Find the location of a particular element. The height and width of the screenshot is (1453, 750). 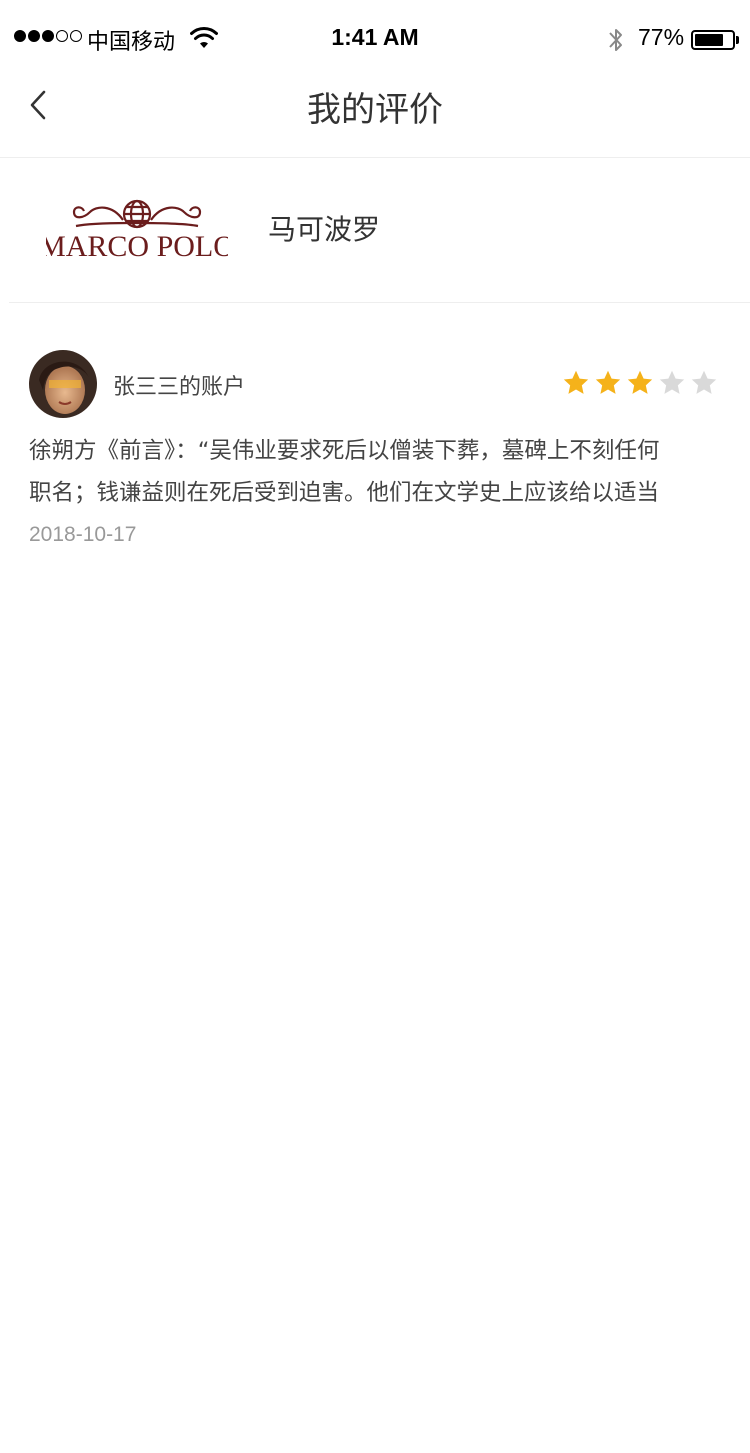

store-header: MARCO POLO 马可波罗 is located at coordinates (375, 230).